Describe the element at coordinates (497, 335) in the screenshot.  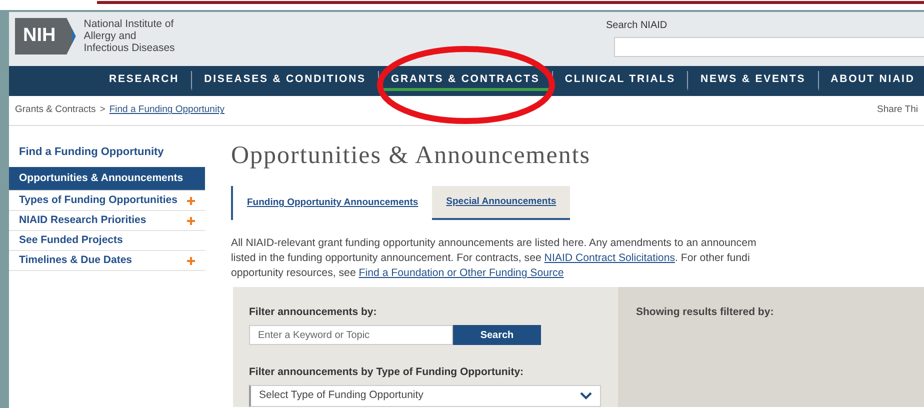
I see `search-button: Search` at that location.